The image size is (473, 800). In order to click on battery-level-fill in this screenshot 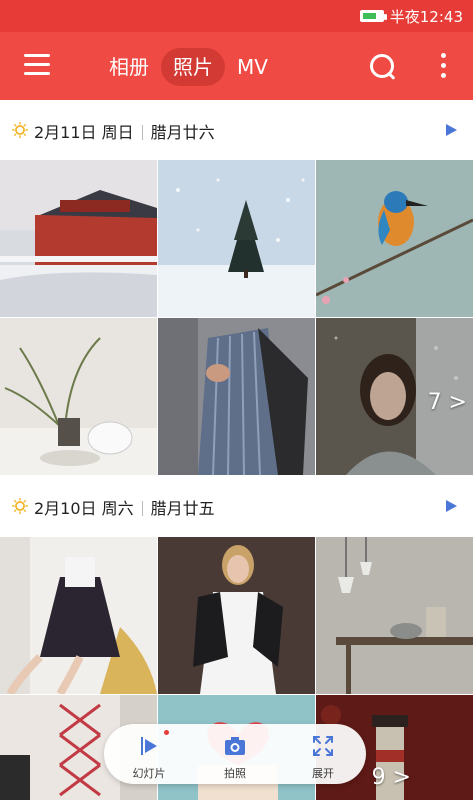, I will do `click(369, 16)`.